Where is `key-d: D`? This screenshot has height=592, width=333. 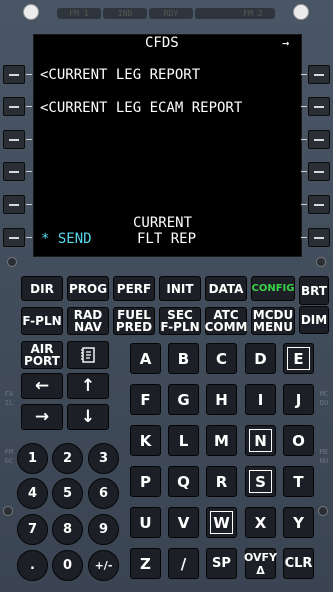
key-d: D is located at coordinates (260, 358).